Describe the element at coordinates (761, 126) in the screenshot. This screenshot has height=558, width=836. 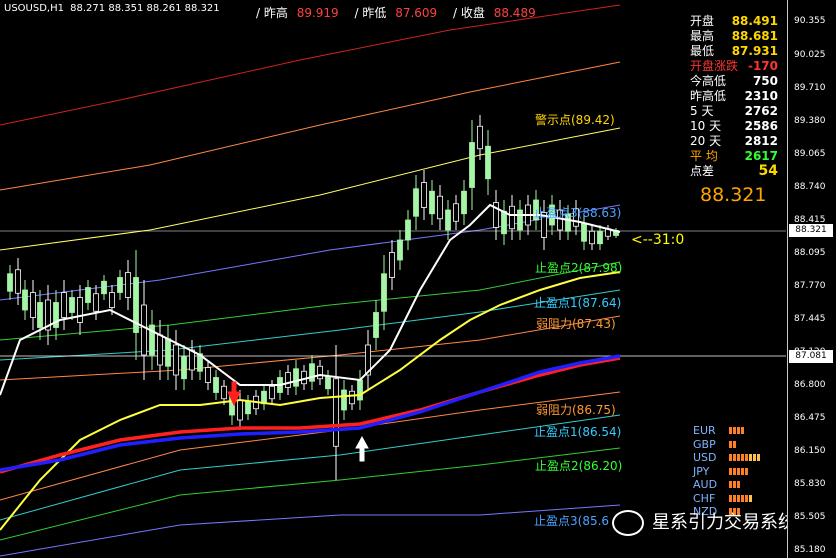
I see `info-value: 2586` at that location.